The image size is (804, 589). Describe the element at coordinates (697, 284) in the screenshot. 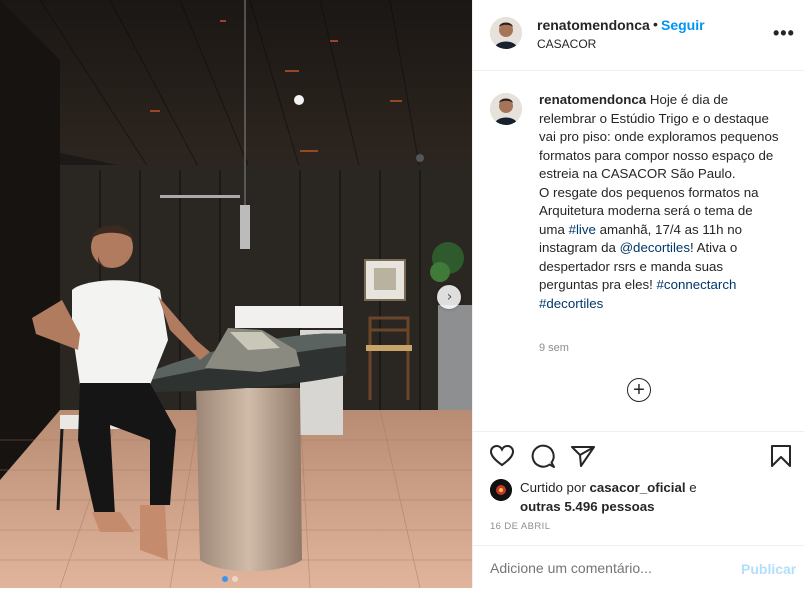

I see `hashtag-connectarch: #connectarch` at that location.